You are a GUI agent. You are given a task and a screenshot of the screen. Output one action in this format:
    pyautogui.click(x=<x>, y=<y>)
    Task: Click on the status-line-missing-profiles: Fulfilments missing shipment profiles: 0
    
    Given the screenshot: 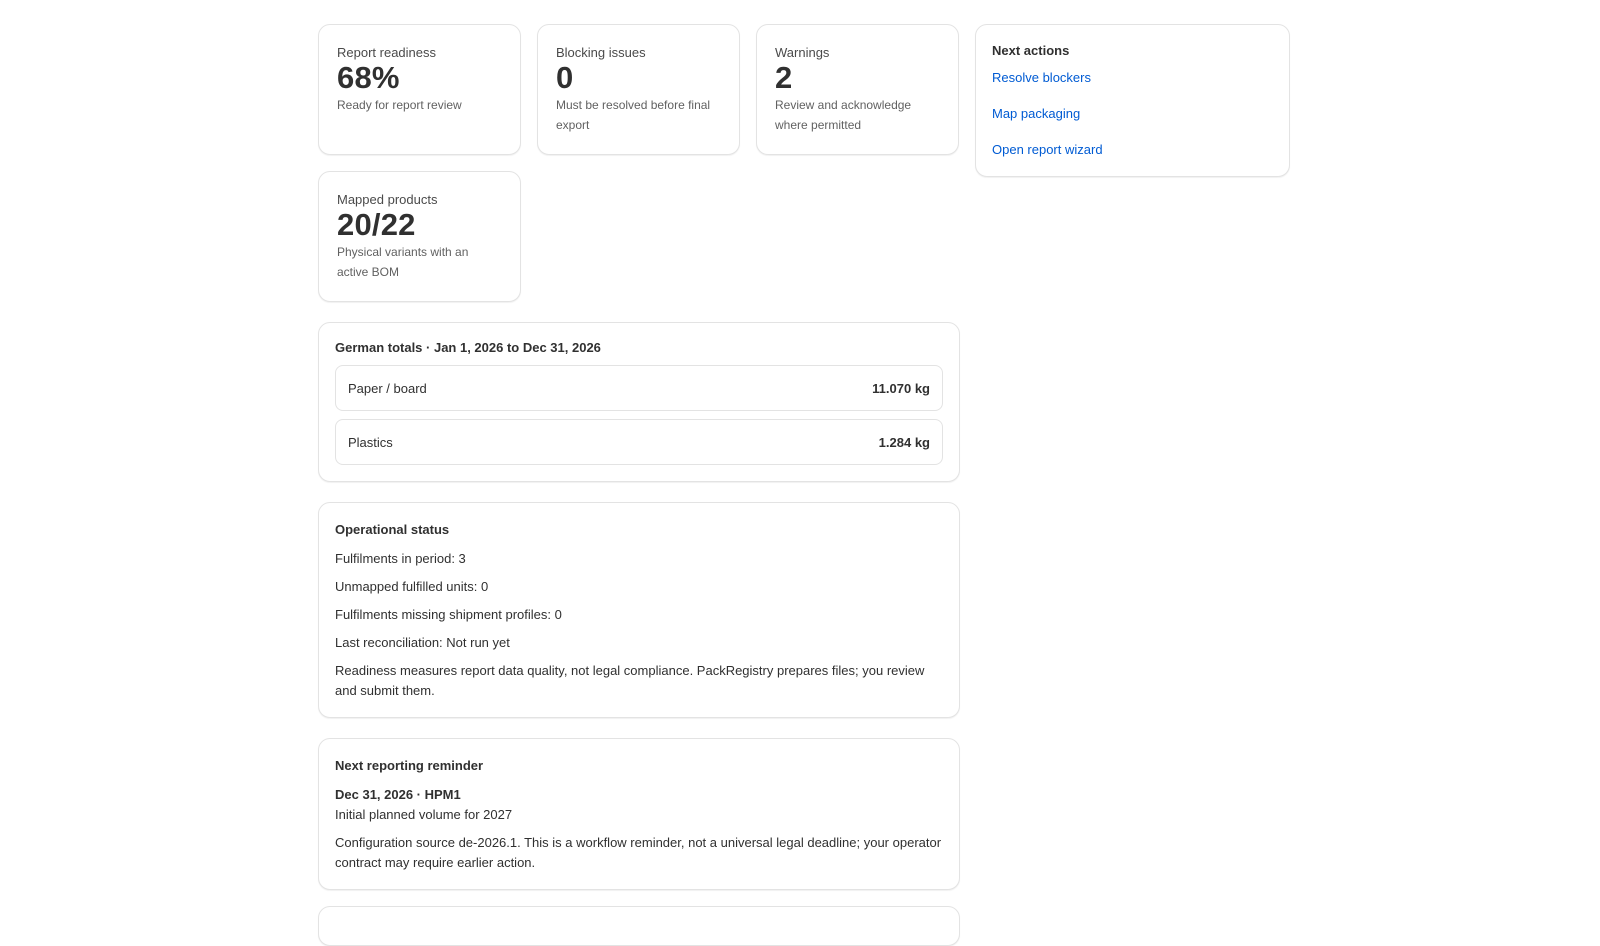 What is the action you would take?
    pyautogui.click(x=448, y=614)
    